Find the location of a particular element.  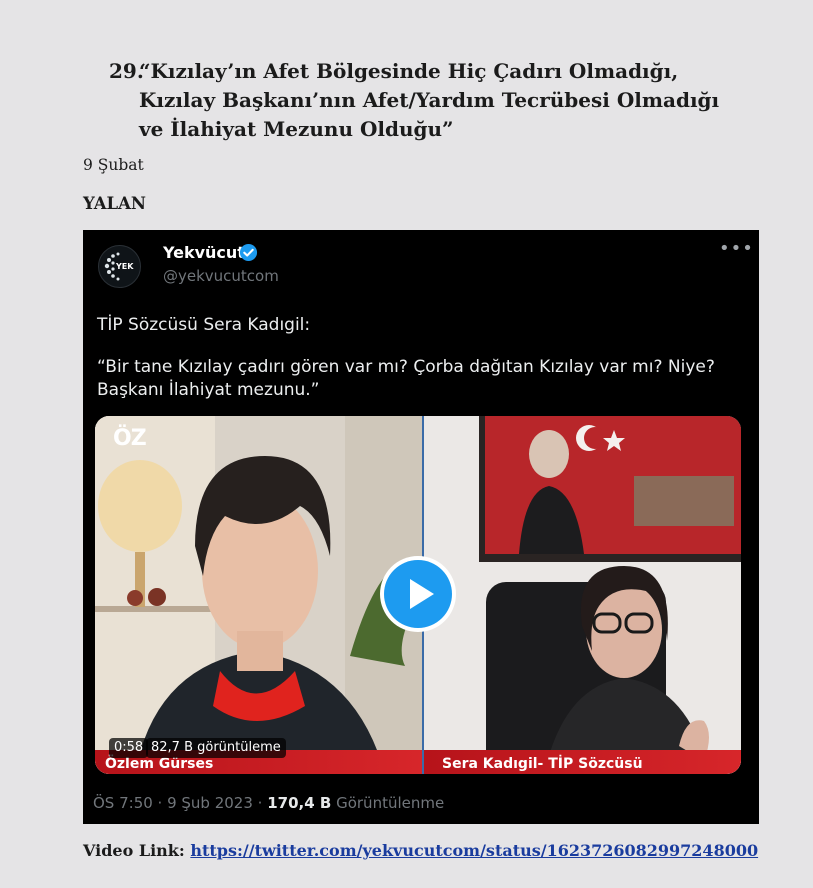

publish-date: 9 Şubat is located at coordinates (113, 165).